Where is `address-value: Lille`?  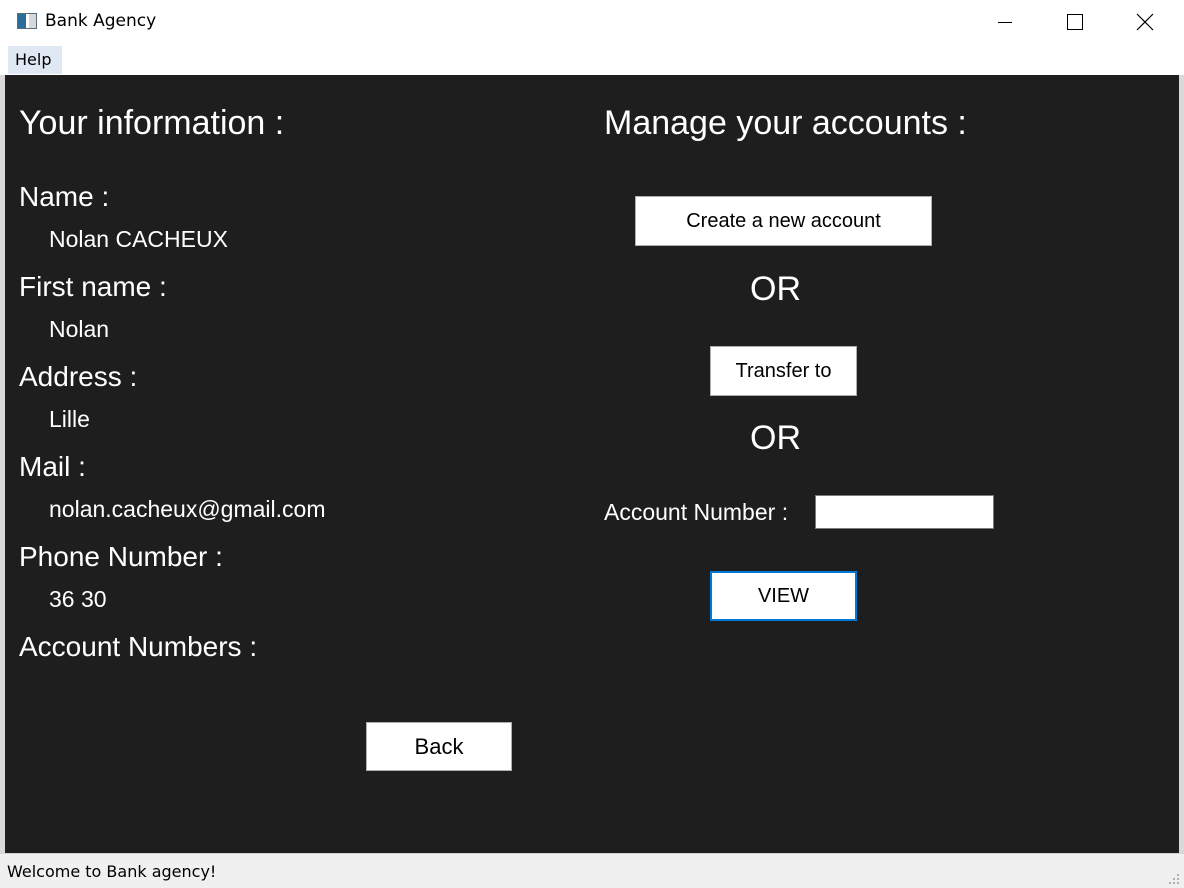 address-value: Lille is located at coordinates (69, 419).